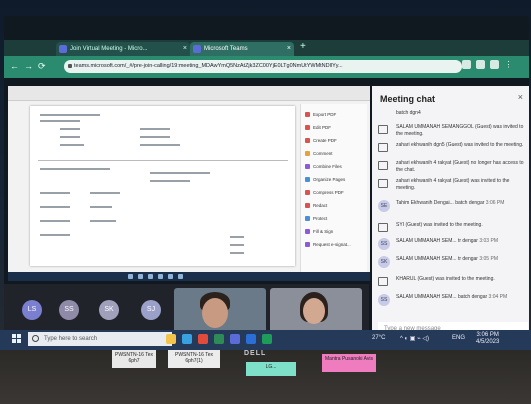 The height and width of the screenshot is (404, 531). What do you see at coordinates (384, 206) in the screenshot?
I see `avatar: SE` at bounding box center [384, 206].